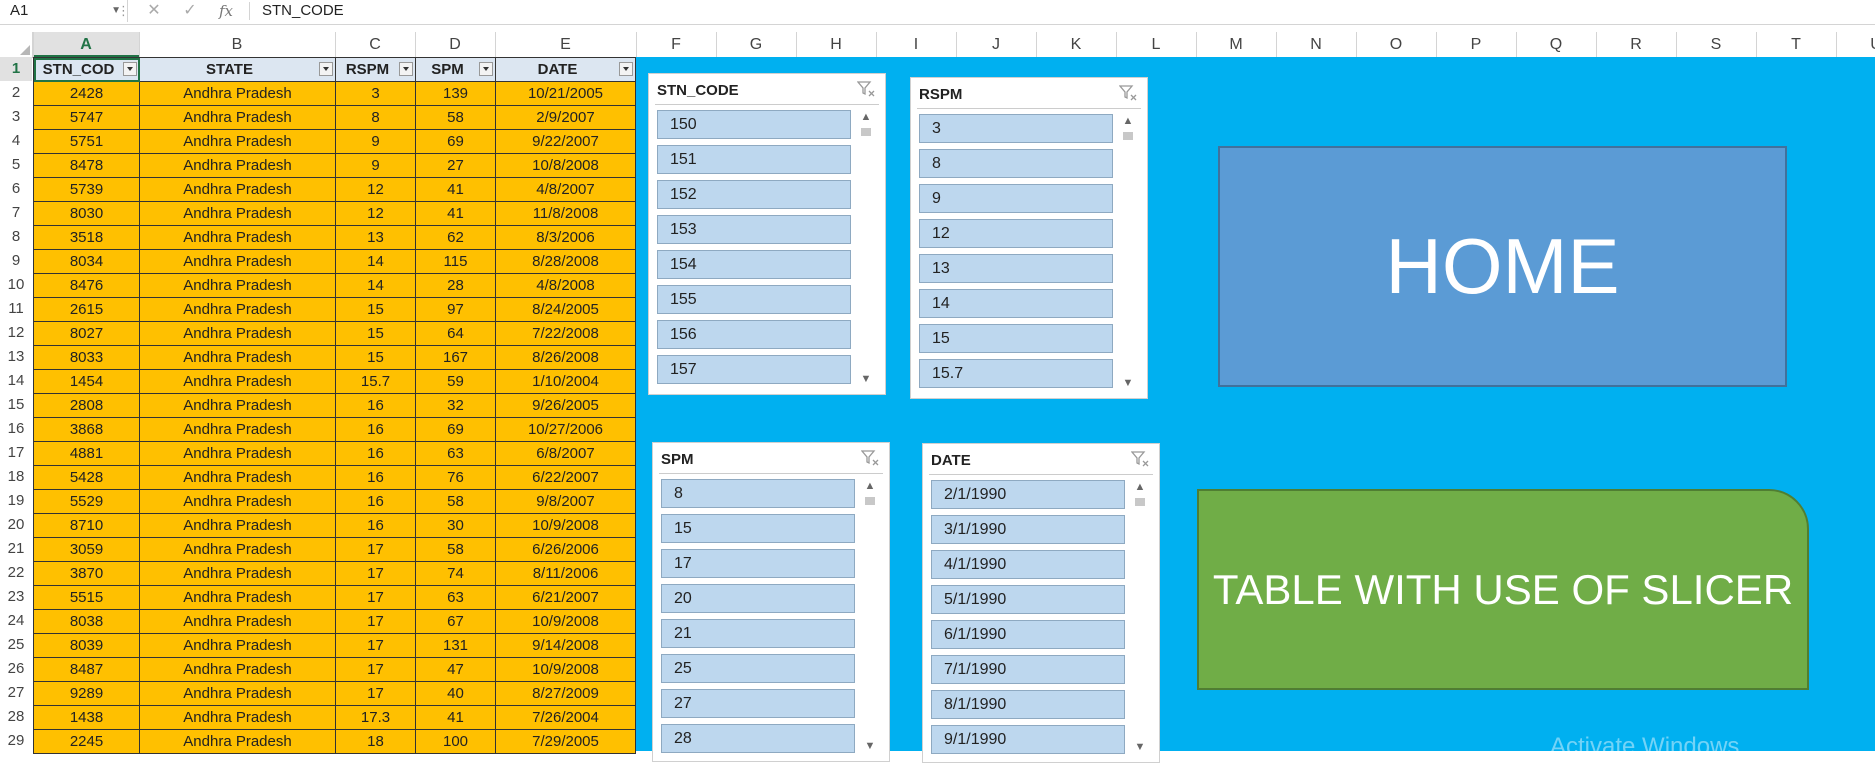 This screenshot has width=1875, height=763. Describe the element at coordinates (16, 261) in the screenshot. I see `row-header-9: 9` at that location.